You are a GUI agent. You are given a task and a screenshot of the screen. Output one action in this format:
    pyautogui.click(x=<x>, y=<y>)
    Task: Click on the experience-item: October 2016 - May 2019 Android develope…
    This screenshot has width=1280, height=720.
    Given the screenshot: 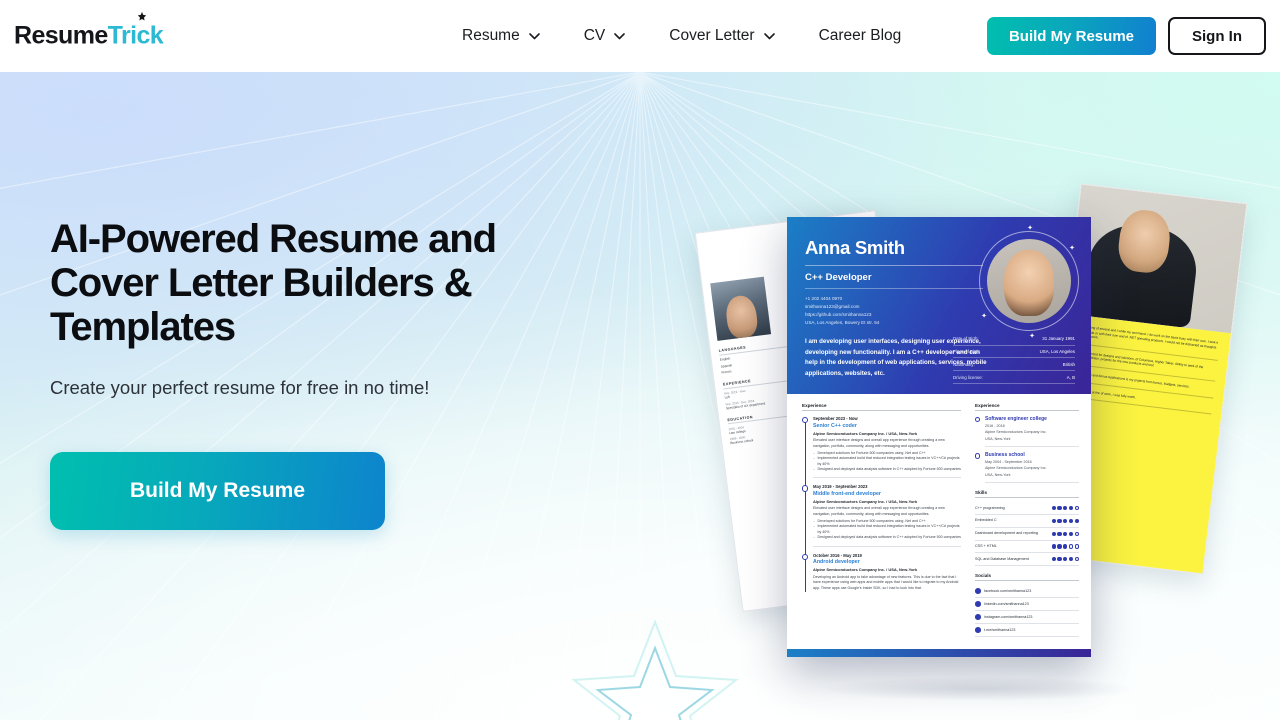 What is the action you would take?
    pyautogui.click(x=881, y=574)
    